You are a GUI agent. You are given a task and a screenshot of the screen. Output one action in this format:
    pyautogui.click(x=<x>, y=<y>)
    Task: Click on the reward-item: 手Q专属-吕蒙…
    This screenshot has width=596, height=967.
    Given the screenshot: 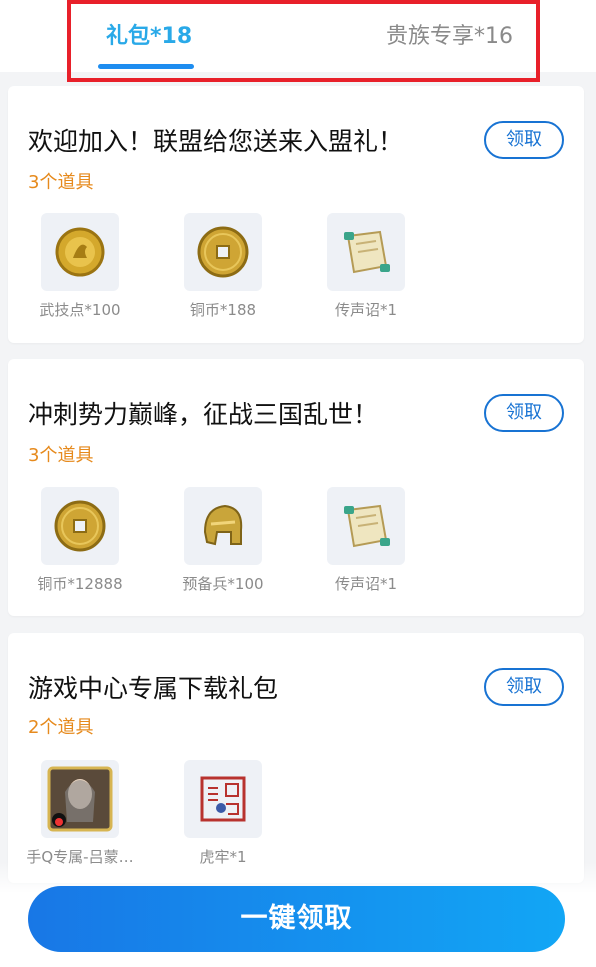 What is the action you would take?
    pyautogui.click(x=80, y=813)
    